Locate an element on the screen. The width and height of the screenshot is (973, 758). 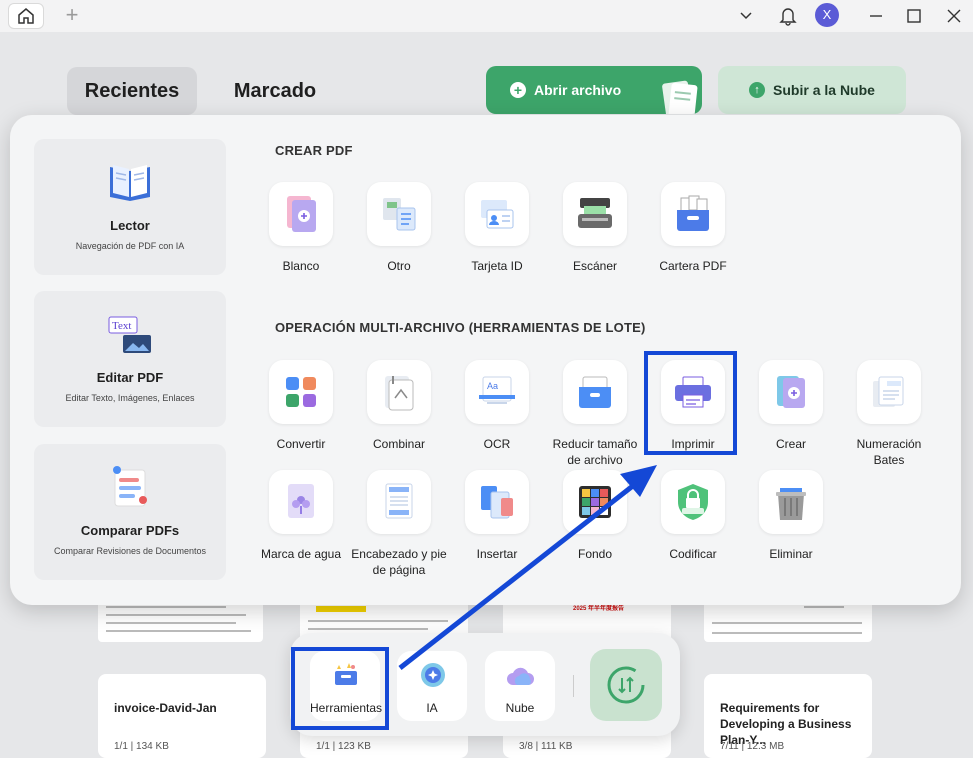
file-meta: 1/1 | 134 KB is located at coordinates (141, 746).